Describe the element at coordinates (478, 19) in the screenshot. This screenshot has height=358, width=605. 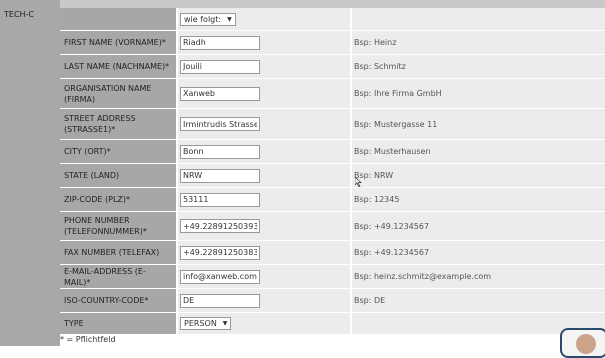
I see `hint-cell` at that location.